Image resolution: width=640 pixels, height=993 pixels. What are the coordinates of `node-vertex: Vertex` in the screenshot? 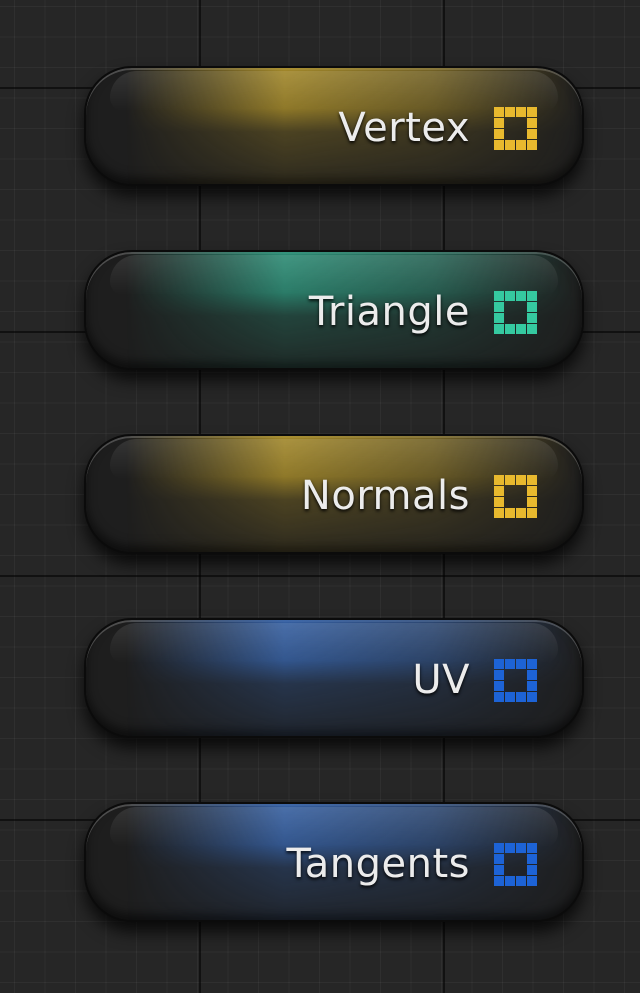 It's located at (334, 126).